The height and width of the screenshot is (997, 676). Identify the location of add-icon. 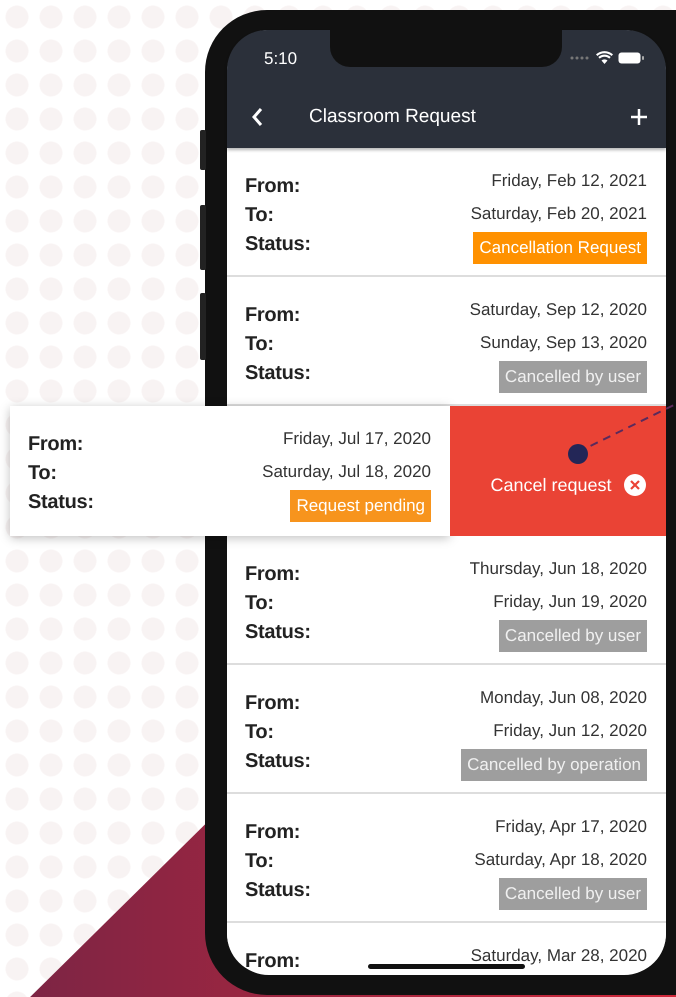
(639, 117).